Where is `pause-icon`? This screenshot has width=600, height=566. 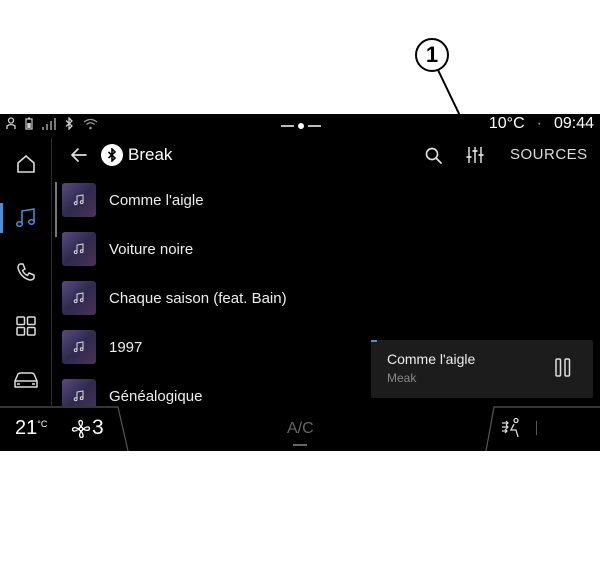 pause-icon is located at coordinates (563, 368).